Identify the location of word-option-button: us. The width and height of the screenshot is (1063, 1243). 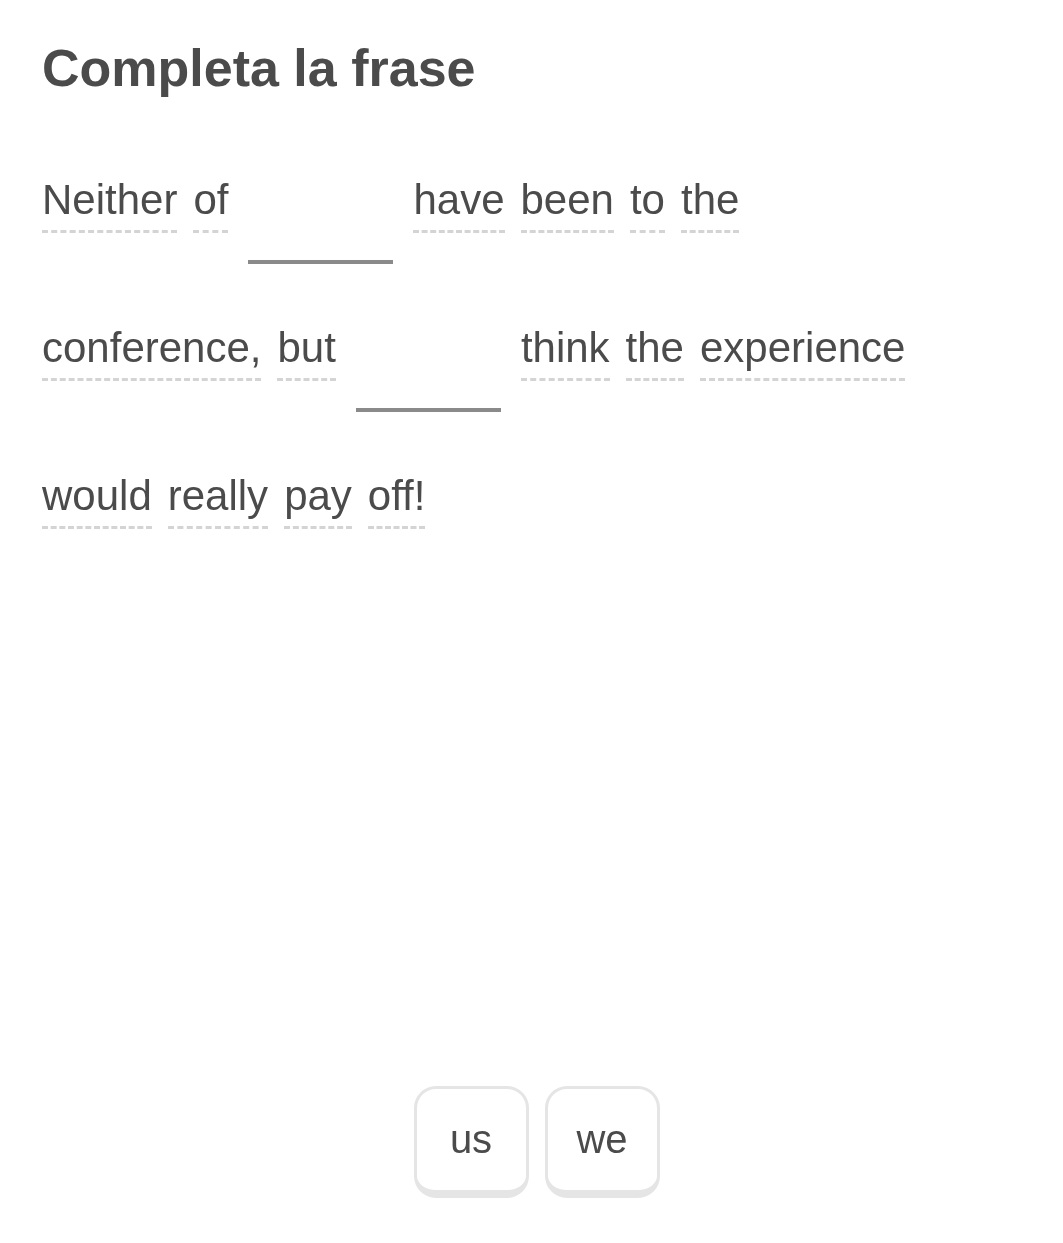
(471, 1142).